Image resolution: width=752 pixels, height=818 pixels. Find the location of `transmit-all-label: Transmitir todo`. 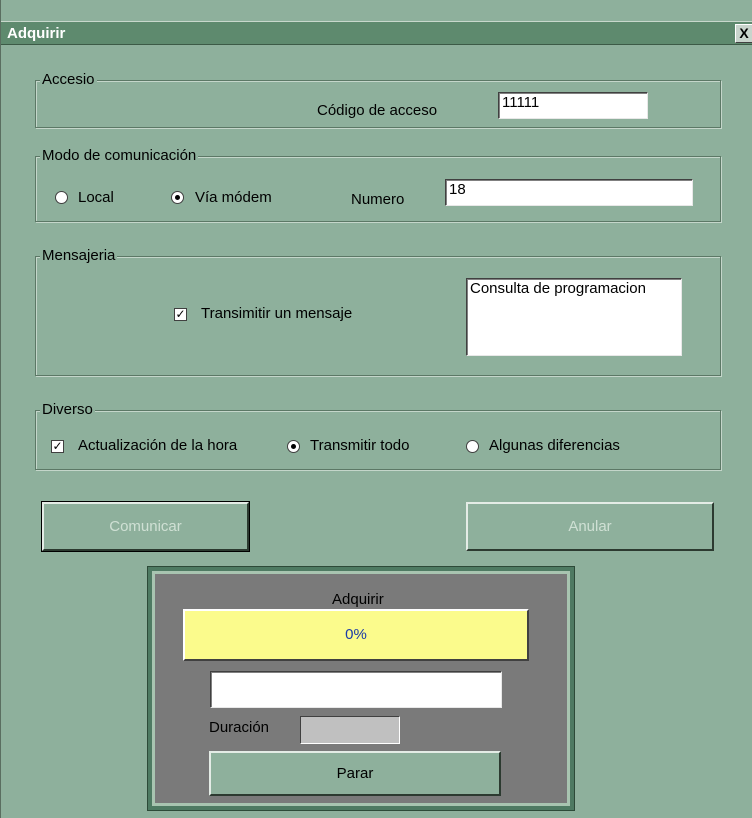

transmit-all-label: Transmitir todo is located at coordinates (360, 445).